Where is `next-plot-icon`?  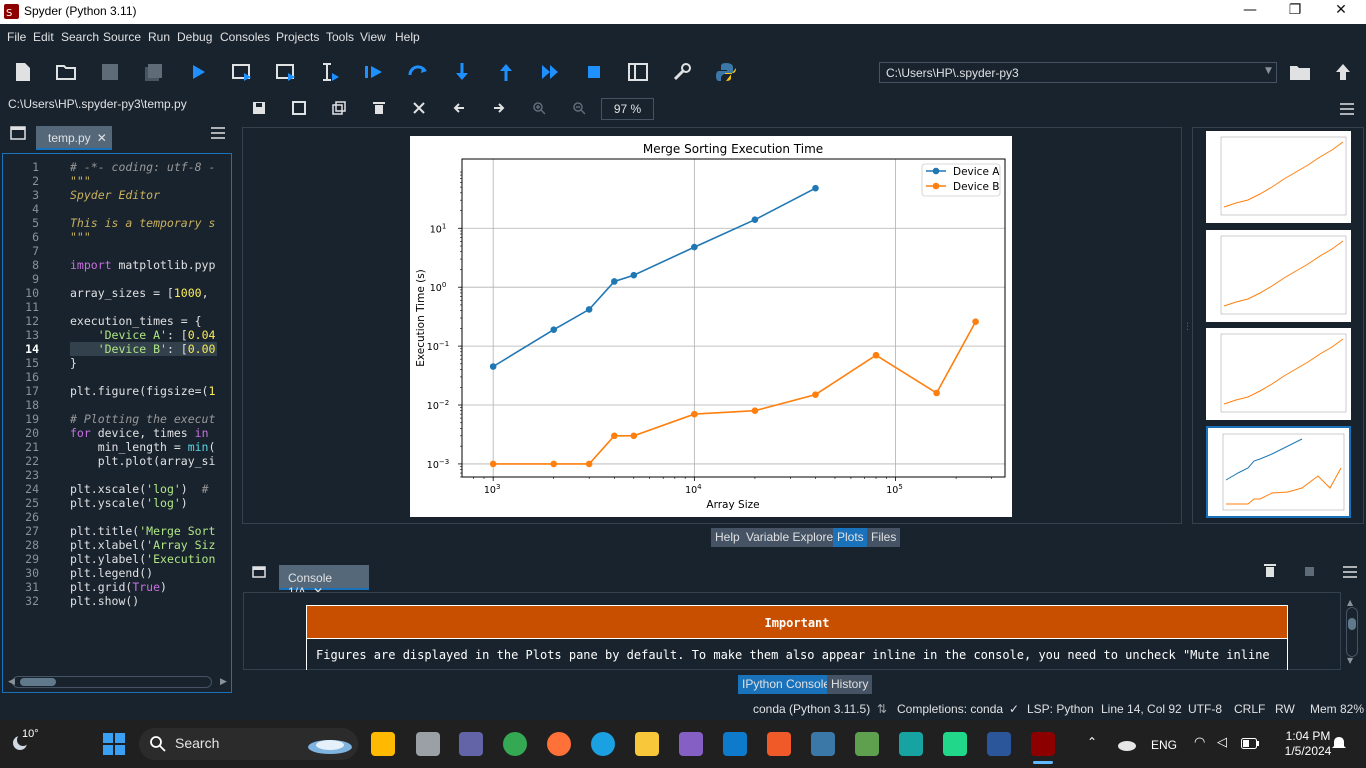 next-plot-icon is located at coordinates (499, 108).